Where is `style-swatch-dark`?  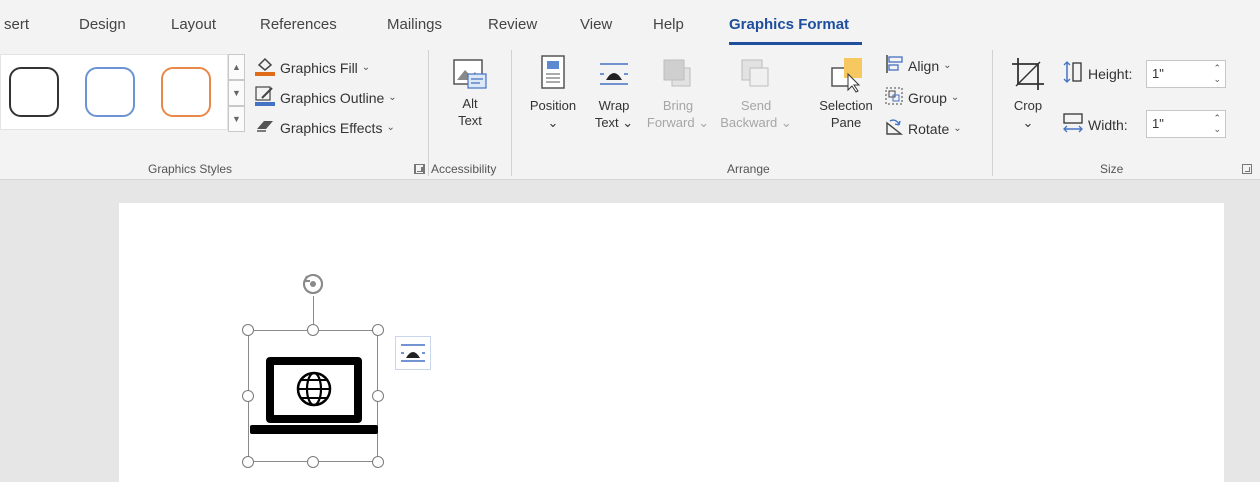
style-swatch-dark is located at coordinates (34, 92).